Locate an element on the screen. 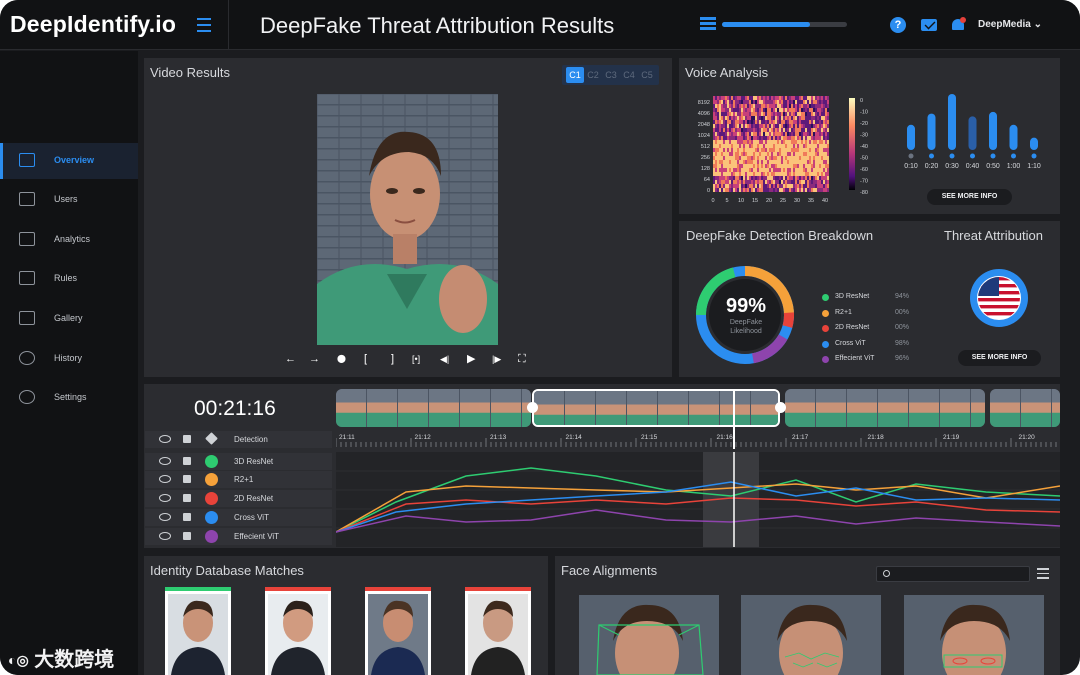  thumbnail-strip is located at coordinates (698, 408).